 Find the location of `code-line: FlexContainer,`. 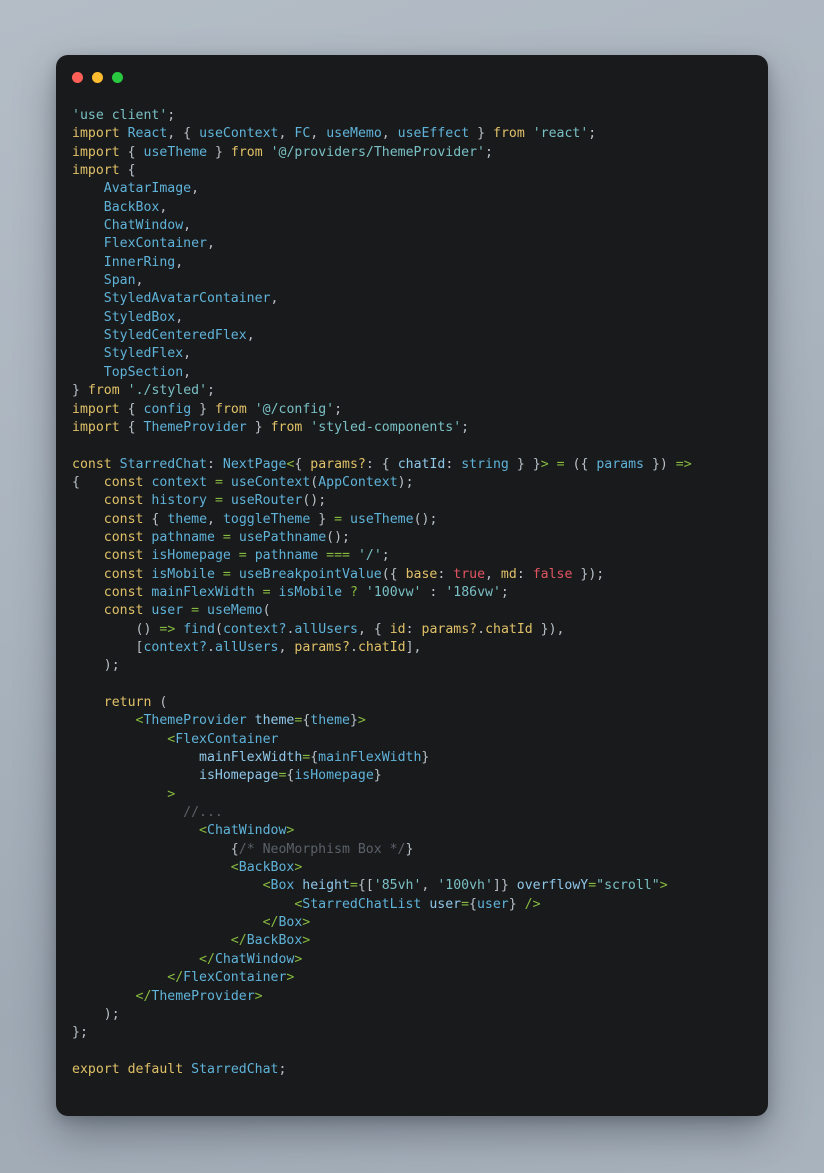

code-line: FlexContainer, is located at coordinates (159, 244).